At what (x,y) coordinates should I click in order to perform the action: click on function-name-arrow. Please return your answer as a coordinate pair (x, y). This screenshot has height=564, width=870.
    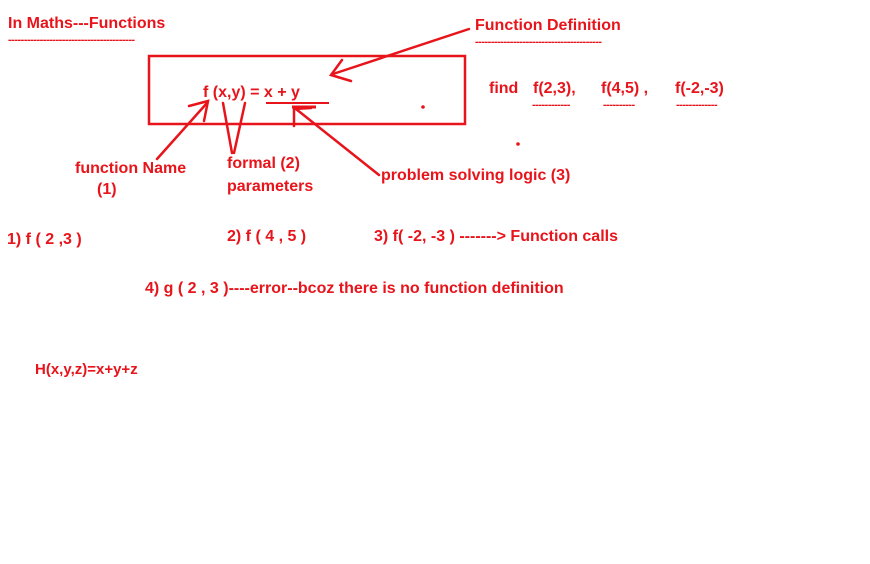
    Looking at the image, I should click on (182, 130).